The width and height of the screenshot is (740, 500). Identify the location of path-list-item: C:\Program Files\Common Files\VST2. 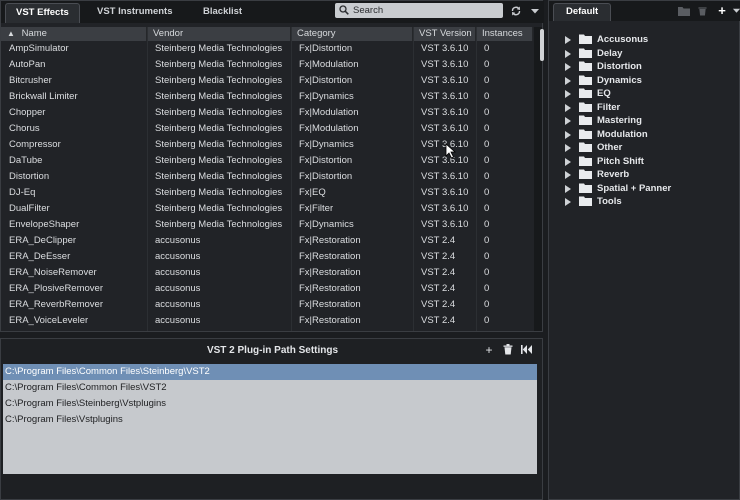
(270, 388).